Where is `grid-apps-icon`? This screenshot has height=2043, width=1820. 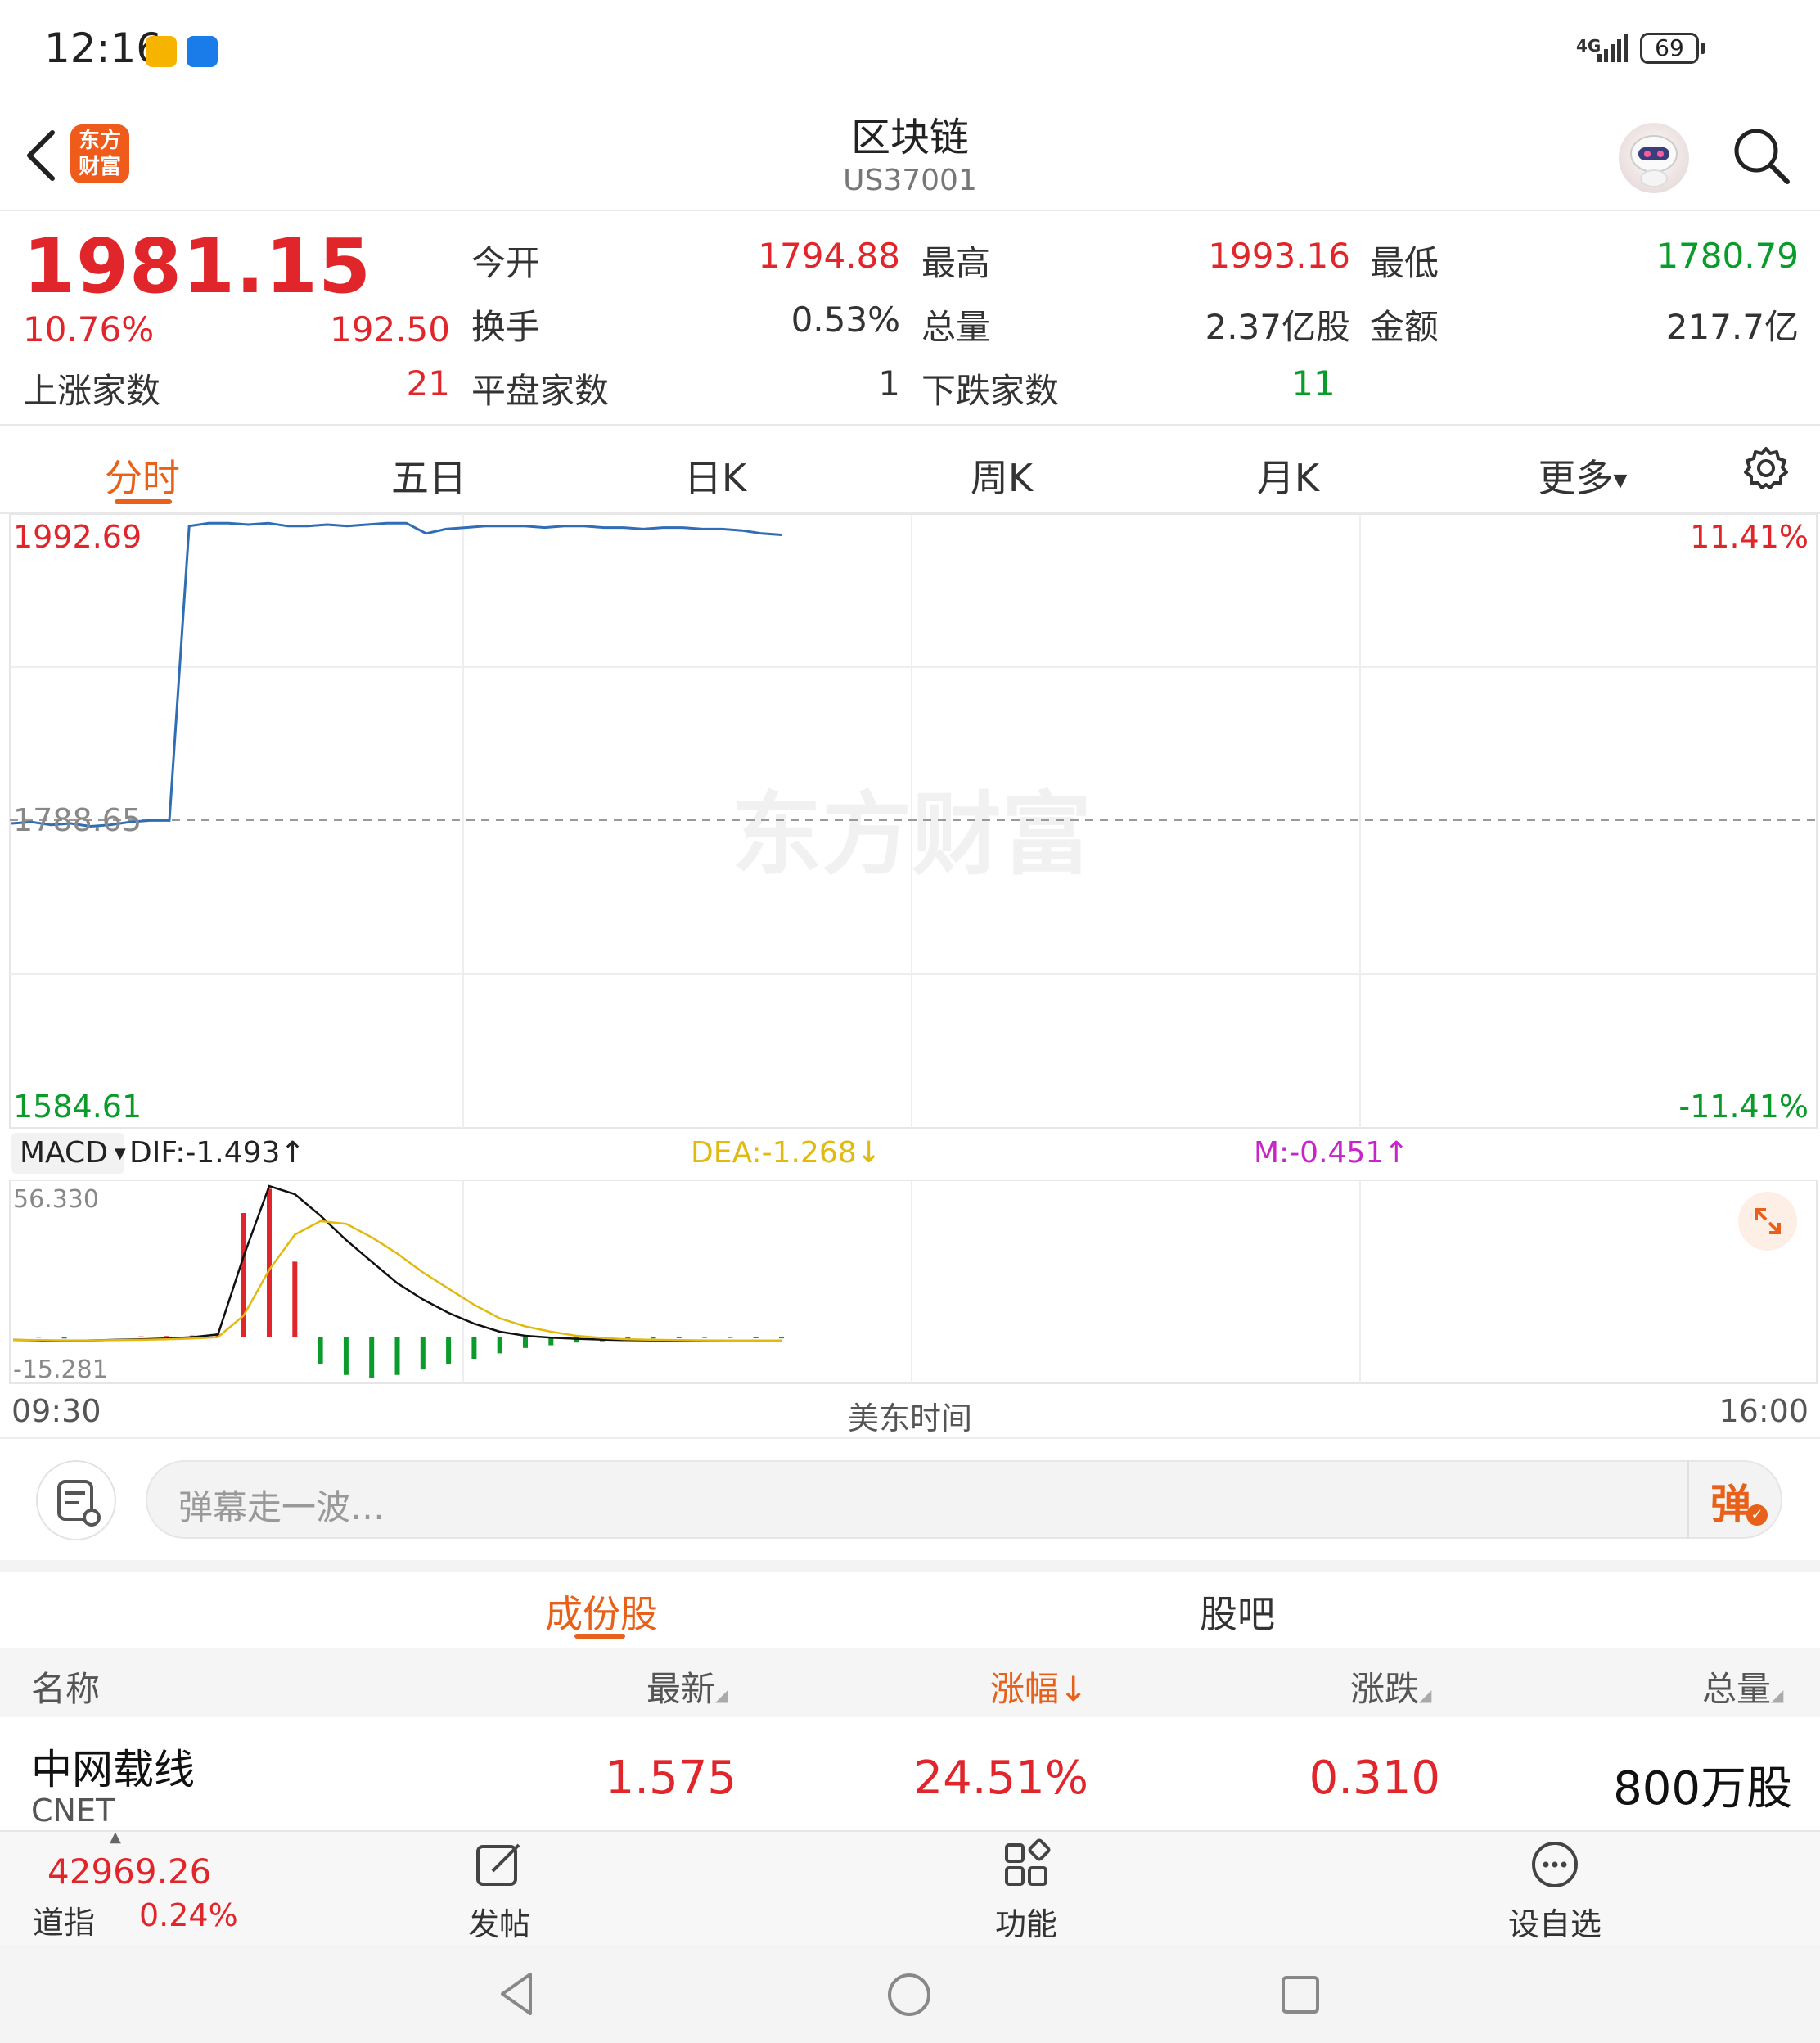 grid-apps-icon is located at coordinates (1028, 1862).